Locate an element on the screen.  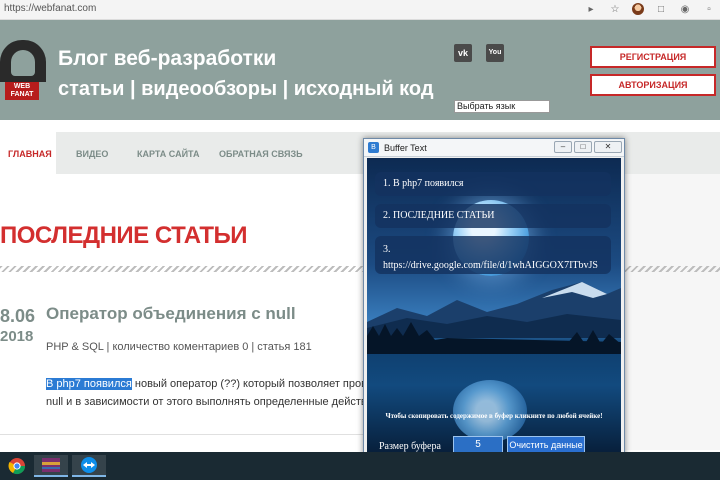
sidebar-panel is located at coordinates (671, 312).